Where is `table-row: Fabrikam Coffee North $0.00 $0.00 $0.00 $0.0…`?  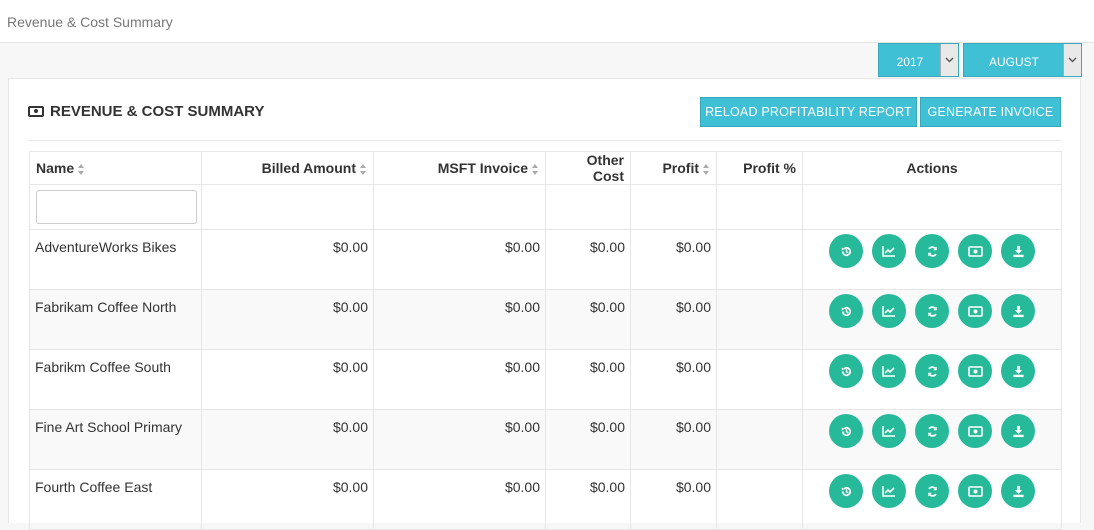 table-row: Fabrikam Coffee North $0.00 $0.00 $0.00 $0.0… is located at coordinates (545, 319).